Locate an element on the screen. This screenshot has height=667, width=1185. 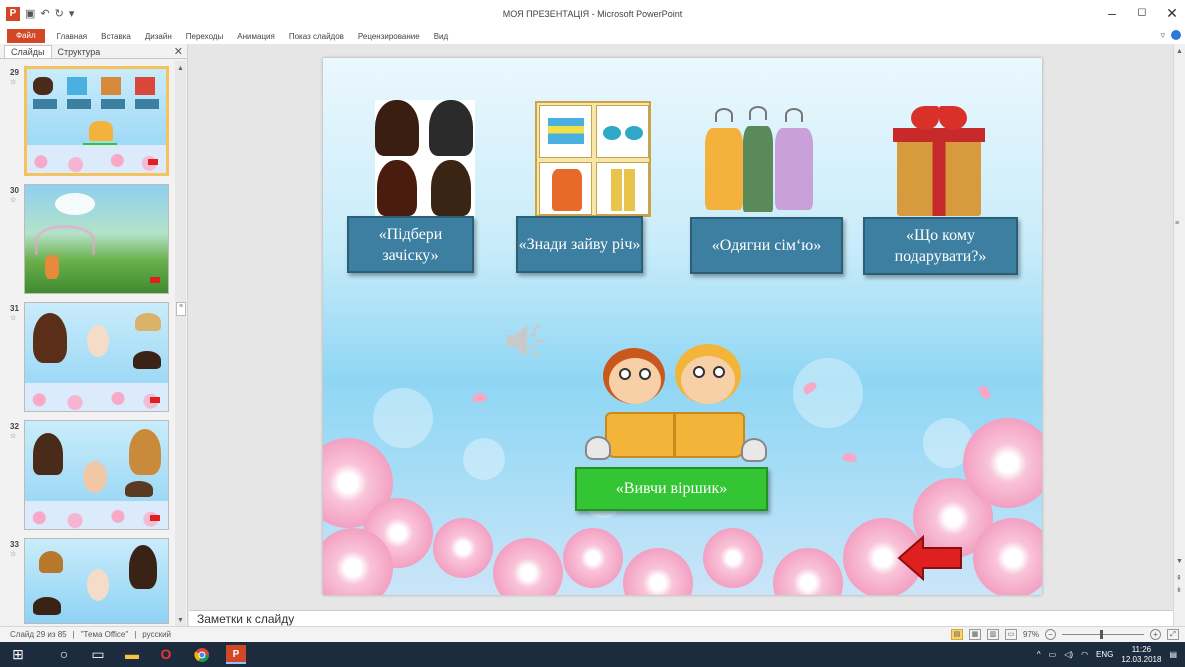
clock-time: 11:26 is located at coordinates (1141, 649).